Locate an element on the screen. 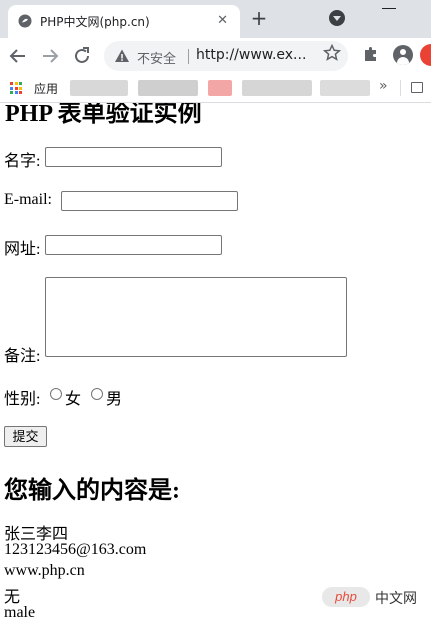  browser-tab: PHP中文网(php.cn) ✕ is located at coordinates (124, 21).